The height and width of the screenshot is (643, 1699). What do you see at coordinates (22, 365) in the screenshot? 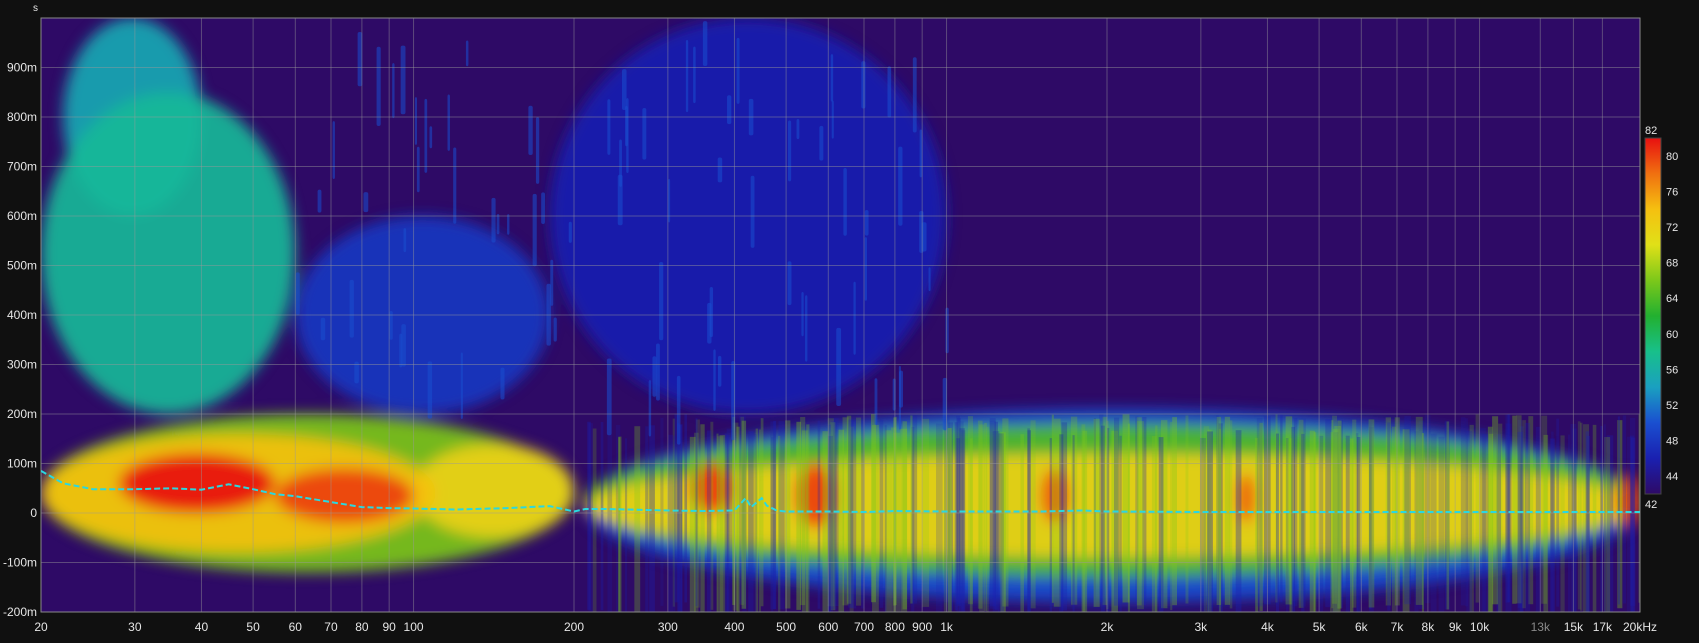
I see `y-tick-label: 300m` at bounding box center [22, 365].